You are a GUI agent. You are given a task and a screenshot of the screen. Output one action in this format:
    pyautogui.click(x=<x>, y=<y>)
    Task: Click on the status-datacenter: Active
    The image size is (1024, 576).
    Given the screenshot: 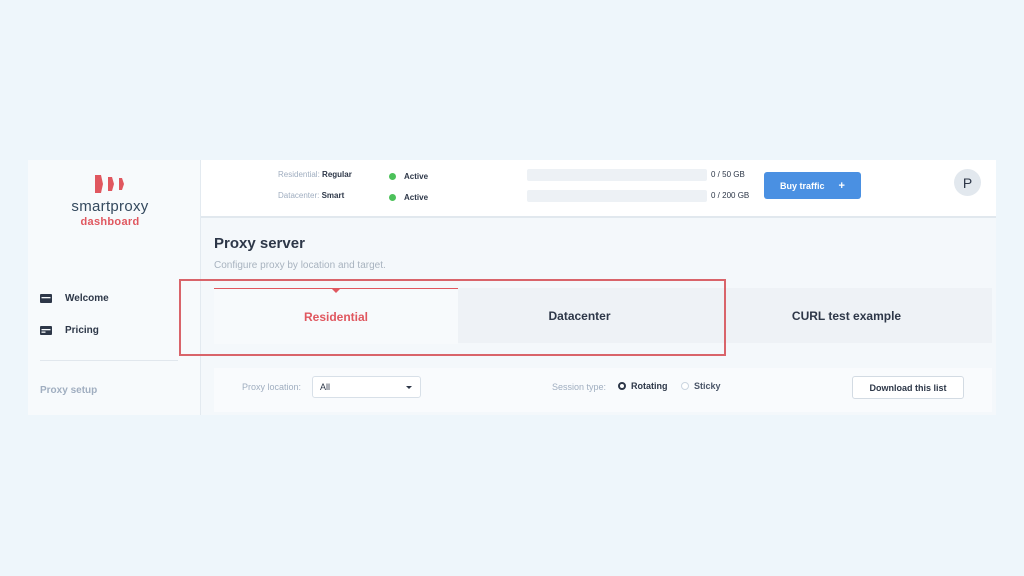 What is the action you would take?
    pyautogui.click(x=408, y=197)
    